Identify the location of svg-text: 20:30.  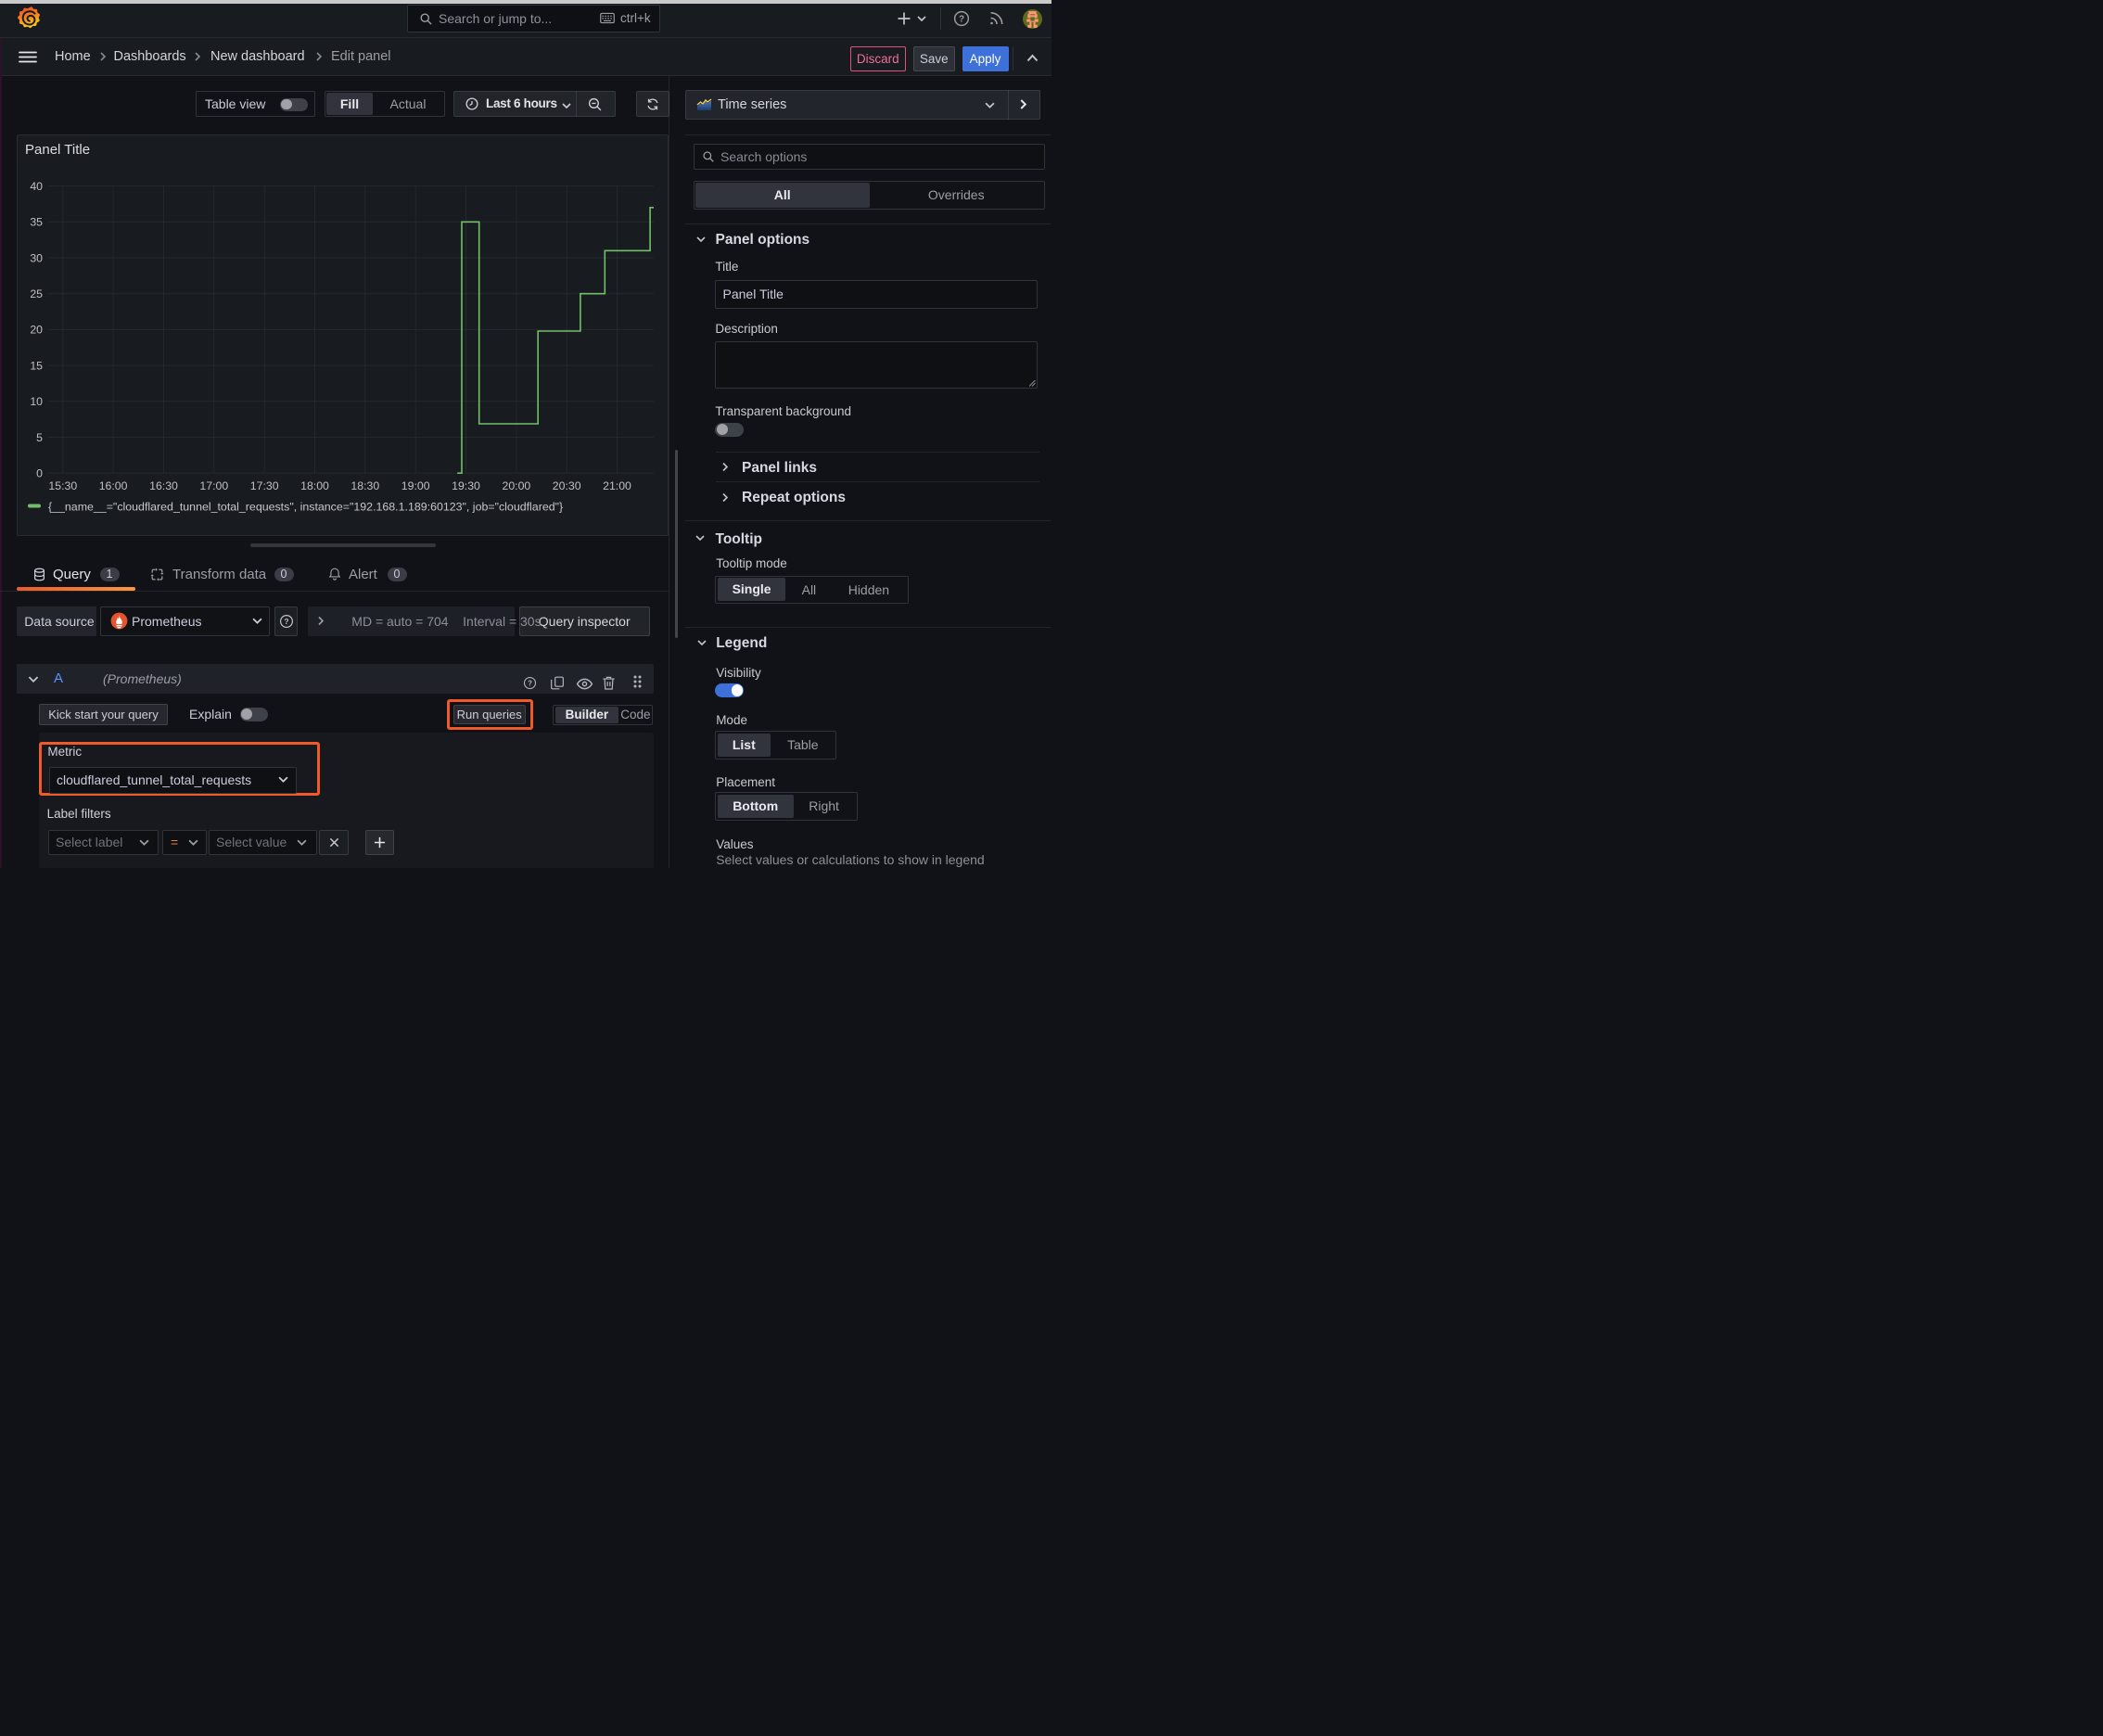
(567, 485).